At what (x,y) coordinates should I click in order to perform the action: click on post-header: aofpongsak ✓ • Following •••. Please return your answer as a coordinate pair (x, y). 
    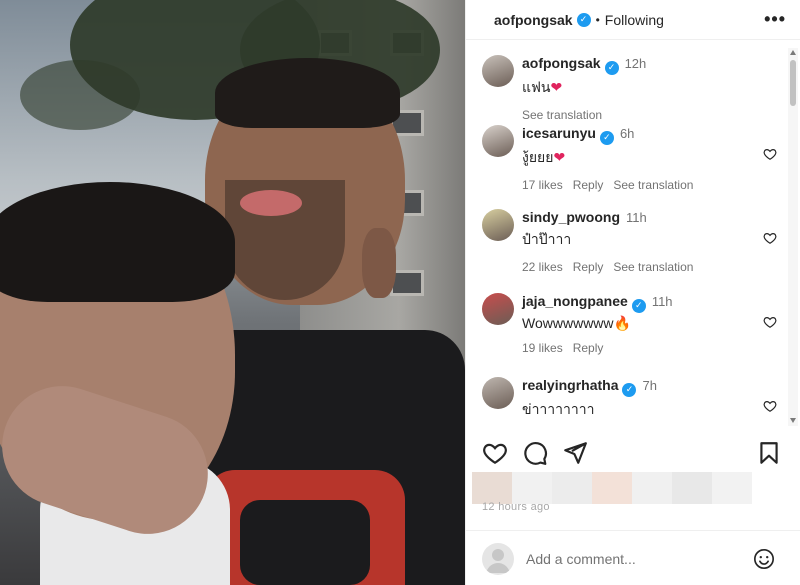
    Looking at the image, I should click on (633, 20).